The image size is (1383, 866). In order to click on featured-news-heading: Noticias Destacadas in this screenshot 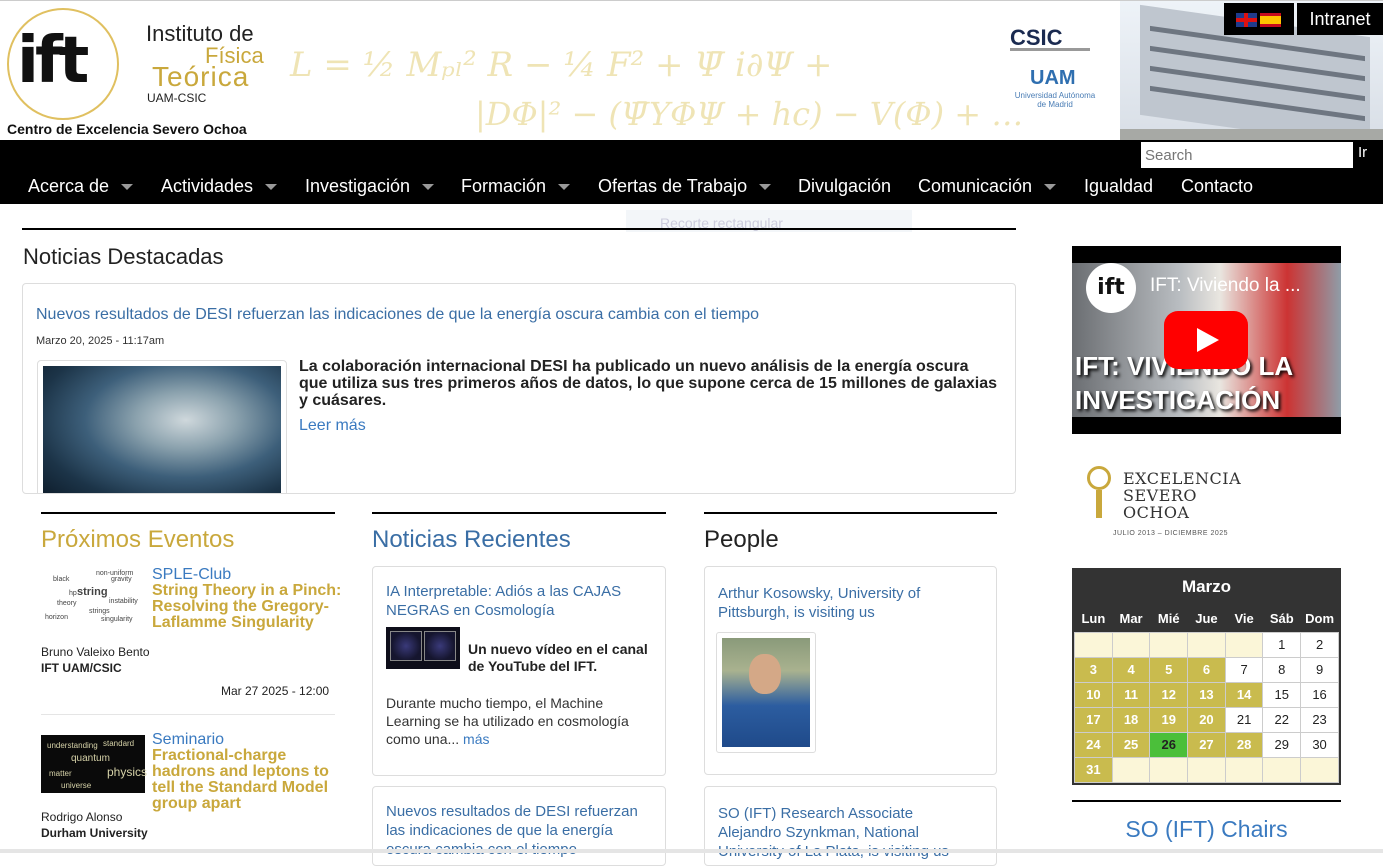, I will do `click(123, 256)`.